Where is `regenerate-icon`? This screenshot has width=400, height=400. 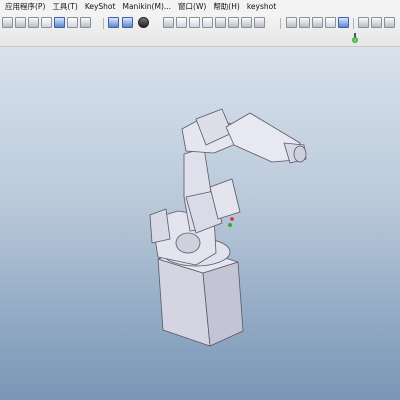
regenerate-icon is located at coordinates (59, 22).